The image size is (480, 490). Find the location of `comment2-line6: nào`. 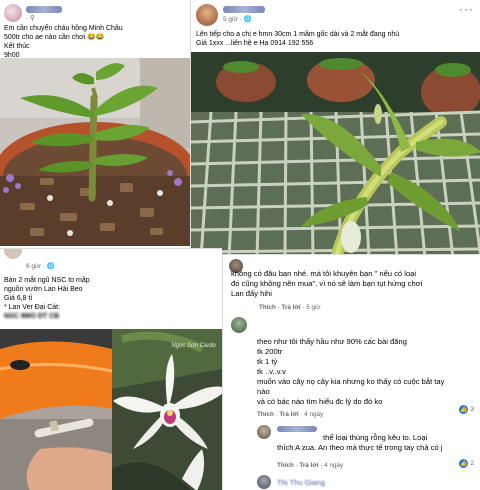

comment2-line6: nào is located at coordinates (263, 391).